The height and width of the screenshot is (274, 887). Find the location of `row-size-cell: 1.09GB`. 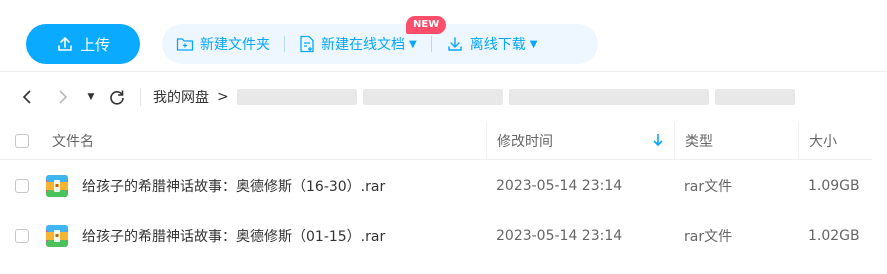

row-size-cell: 1.09GB is located at coordinates (835, 186).